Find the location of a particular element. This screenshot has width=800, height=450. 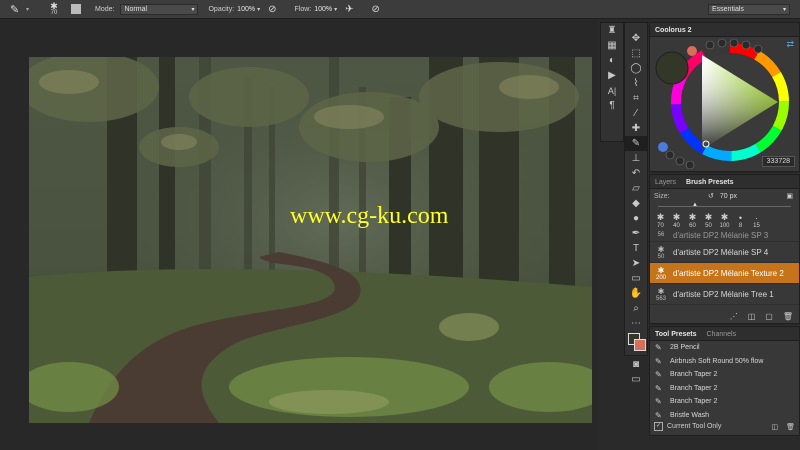

opacity-value: 100% is located at coordinates (246, 9).